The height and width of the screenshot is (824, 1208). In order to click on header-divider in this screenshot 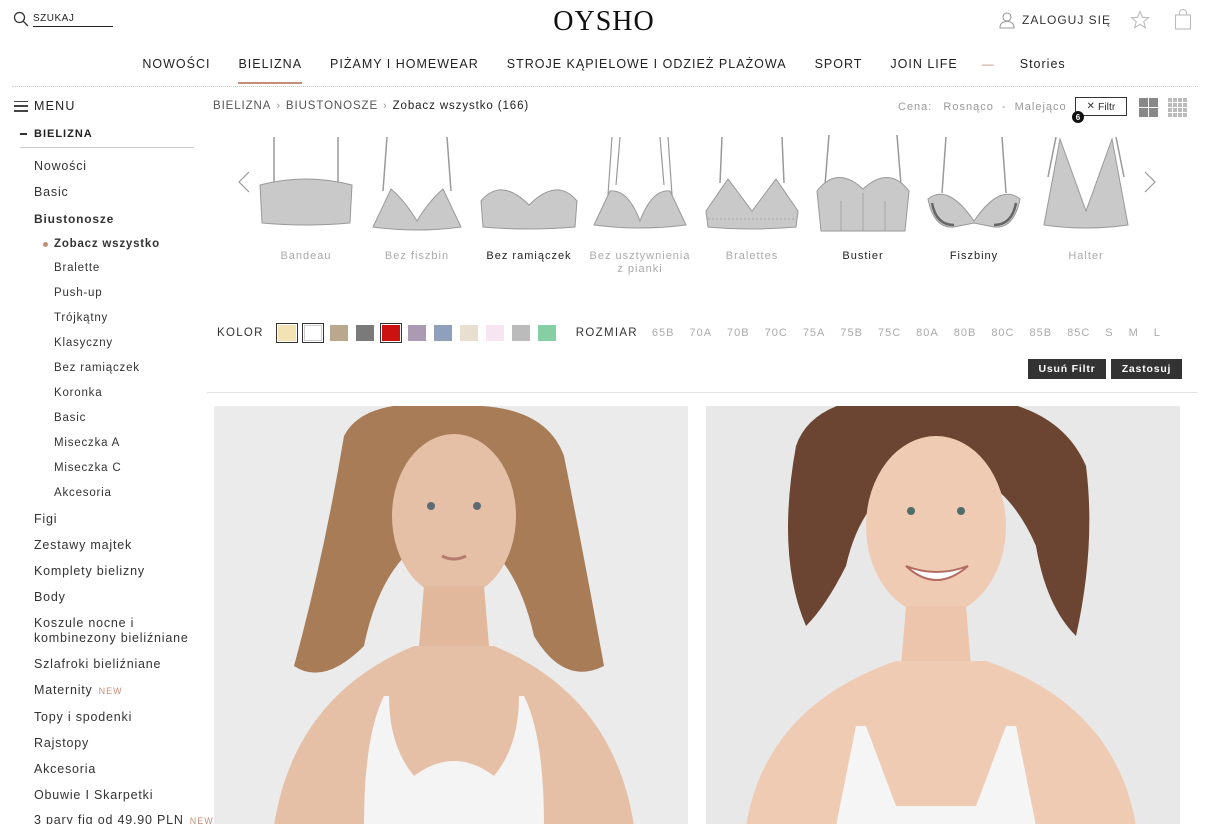, I will do `click(605, 86)`.